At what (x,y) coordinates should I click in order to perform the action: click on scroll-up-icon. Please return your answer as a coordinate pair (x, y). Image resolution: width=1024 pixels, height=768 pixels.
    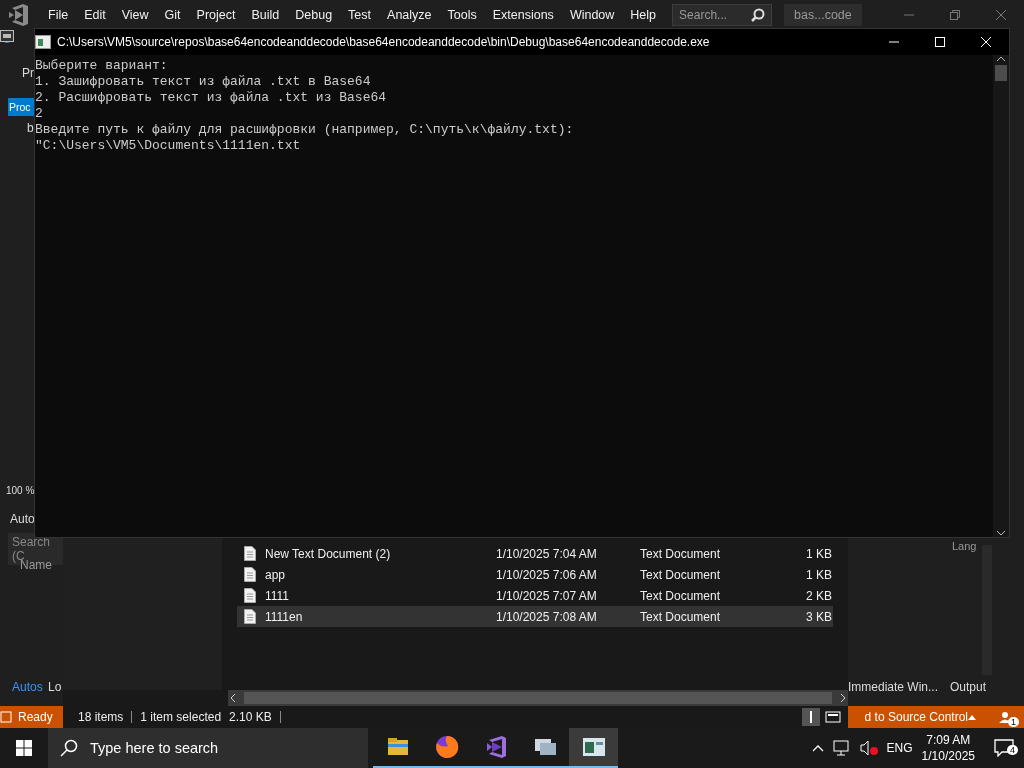
    Looking at the image, I should click on (1001, 59).